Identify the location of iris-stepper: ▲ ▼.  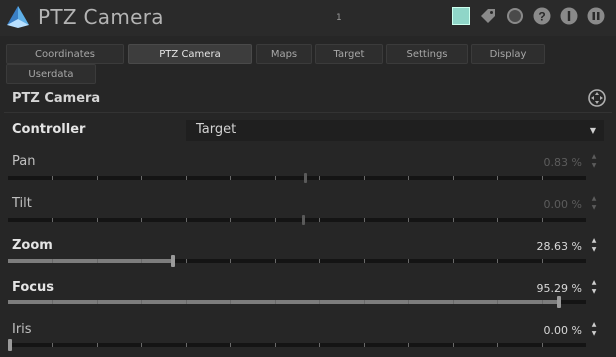
(594, 329).